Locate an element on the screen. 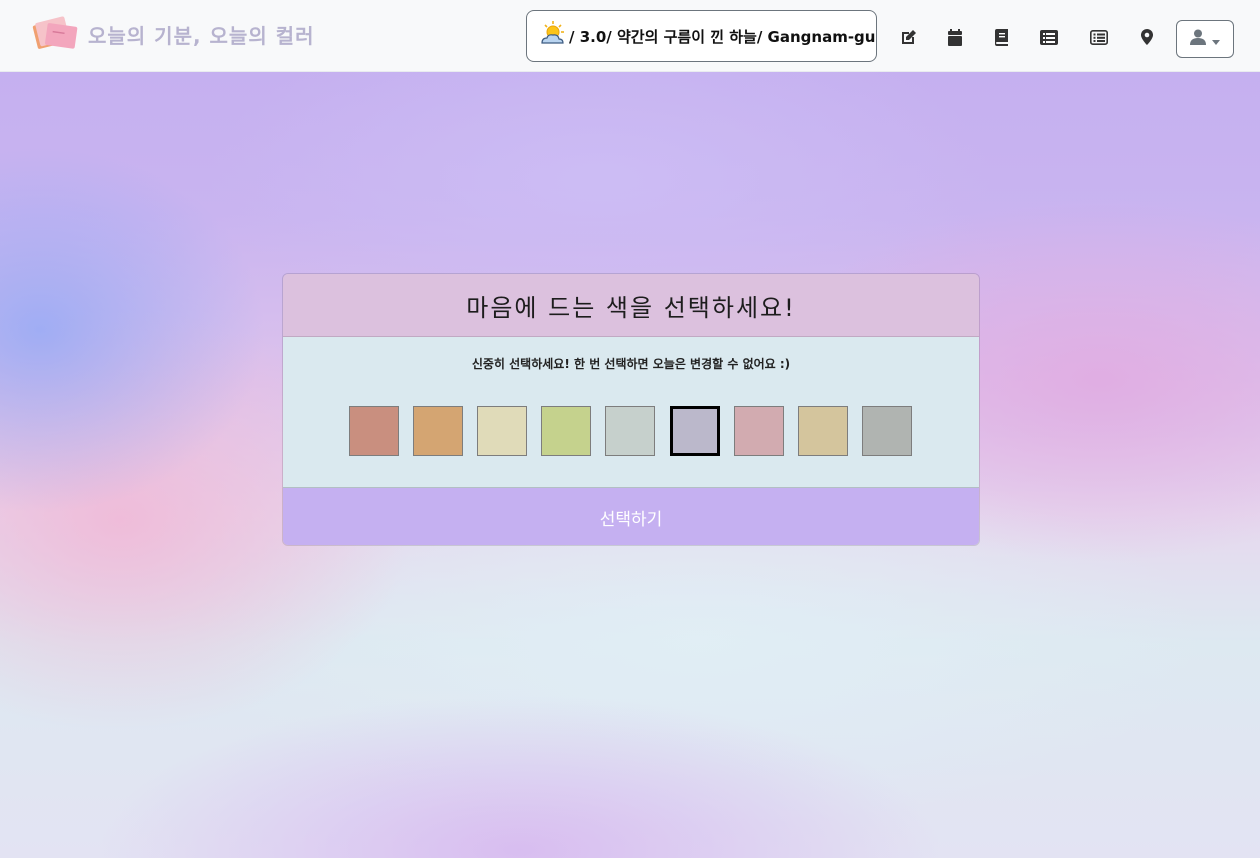 The image size is (1260, 858). map-marker-icon is located at coordinates (1147, 37).